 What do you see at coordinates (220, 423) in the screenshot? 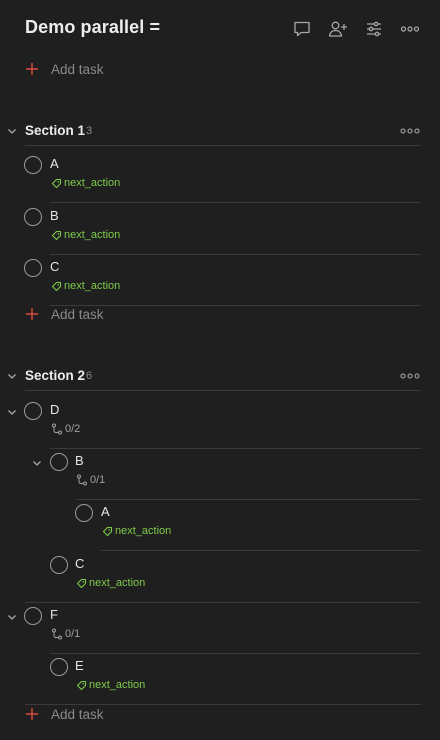
I see `task-row: D 0/2` at bounding box center [220, 423].